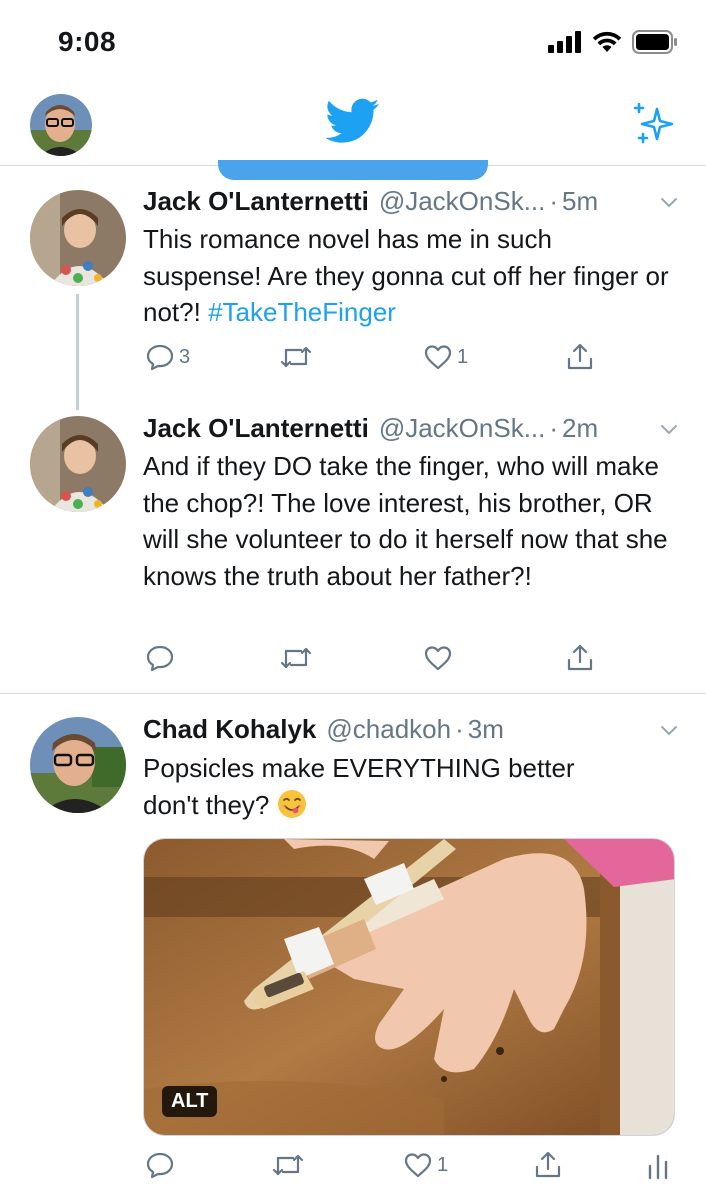 The width and height of the screenshot is (706, 1200). Describe the element at coordinates (388, 729) in the screenshot. I see `author-handle: @chadkoh` at that location.